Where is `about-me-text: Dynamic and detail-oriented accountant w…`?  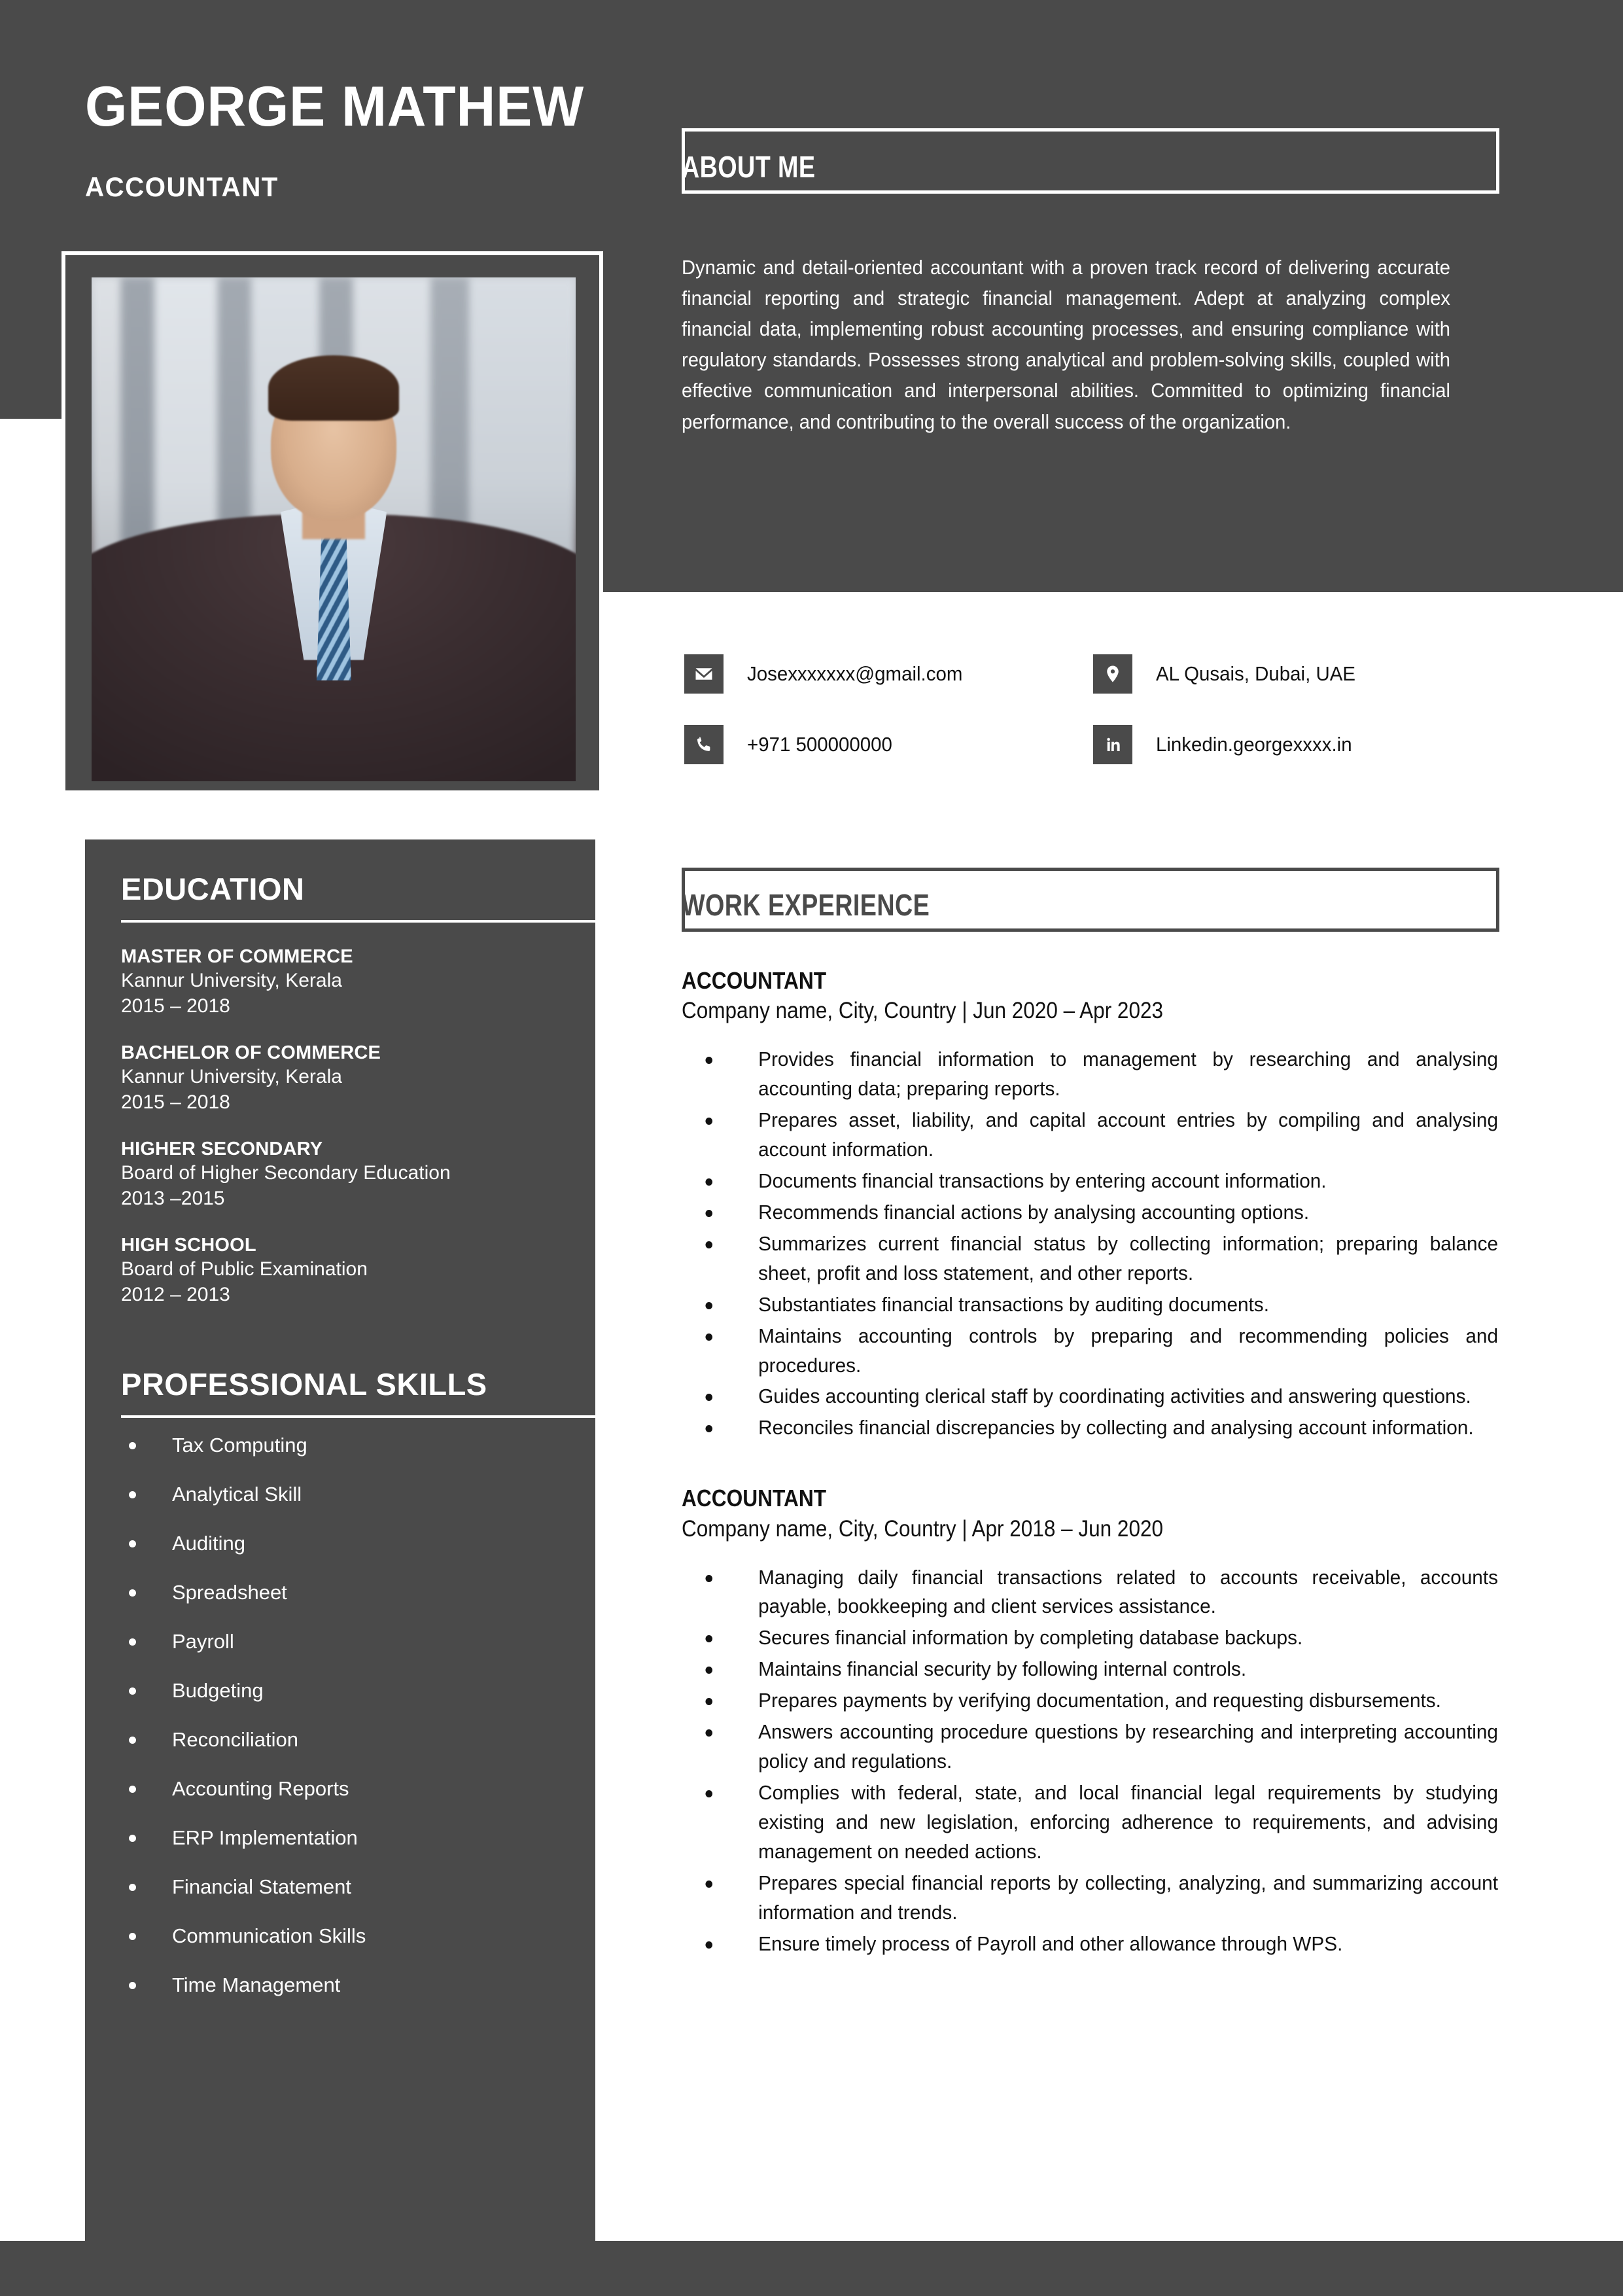 about-me-text: Dynamic and detail-oriented accountant w… is located at coordinates (1066, 344).